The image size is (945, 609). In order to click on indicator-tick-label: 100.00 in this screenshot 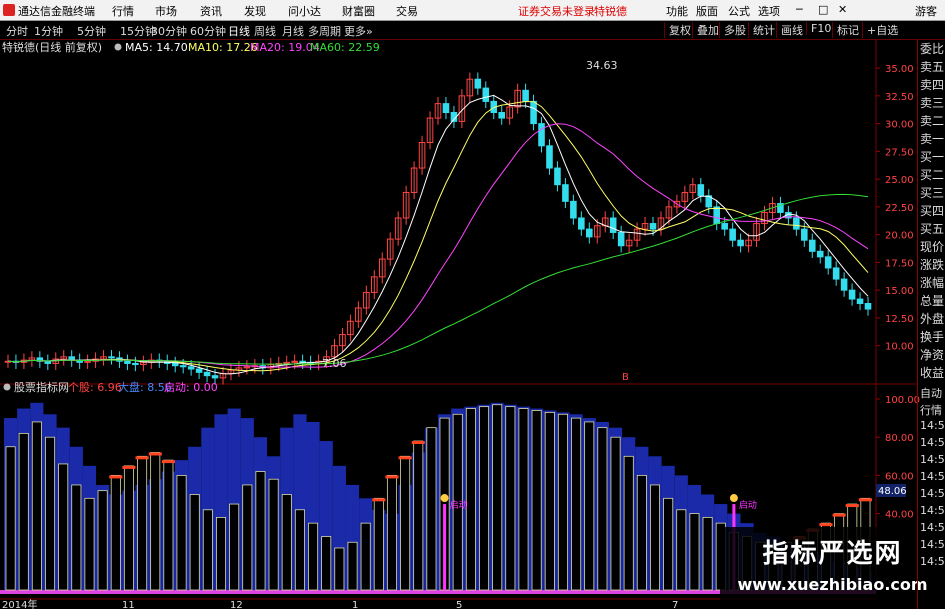, I will do `click(902, 400)`.